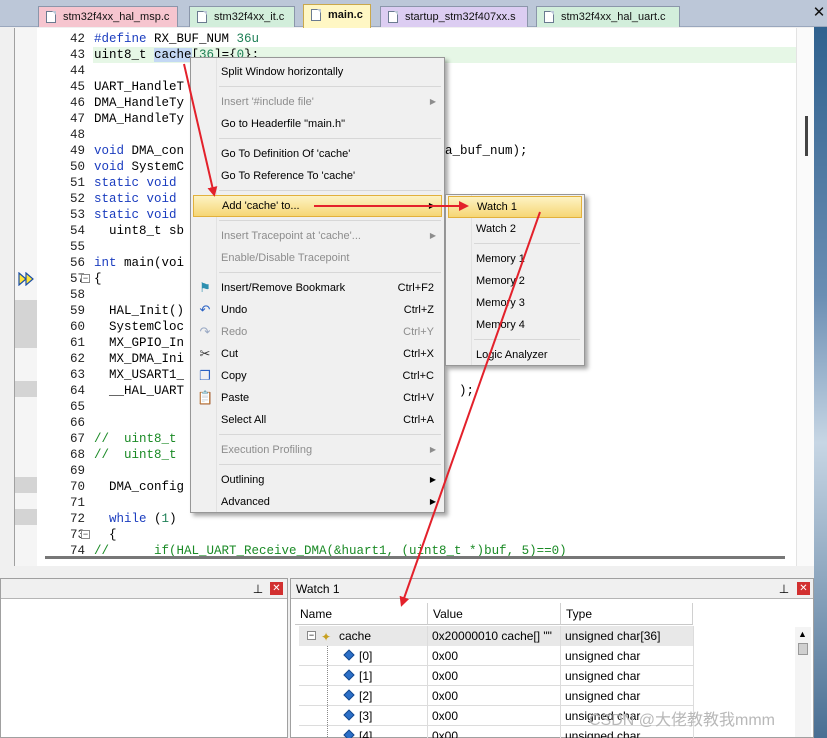  I want to click on line-number: 52, so click(77, 199).